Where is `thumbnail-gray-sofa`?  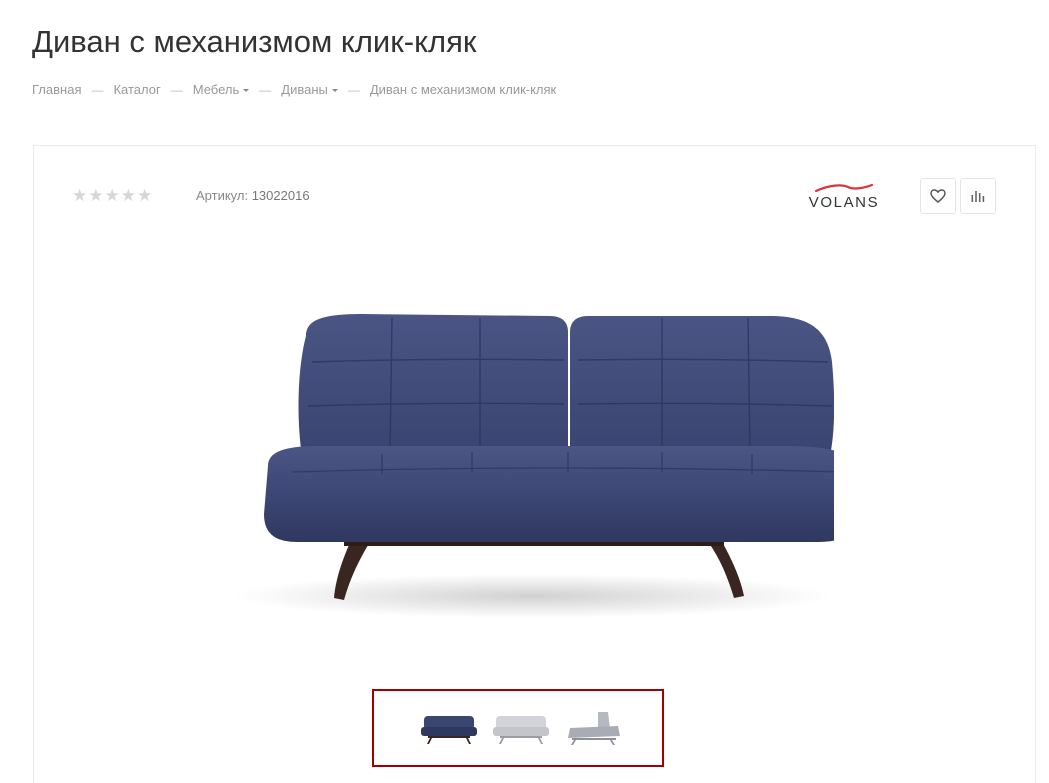
thumbnail-gray-sofa is located at coordinates (521, 728).